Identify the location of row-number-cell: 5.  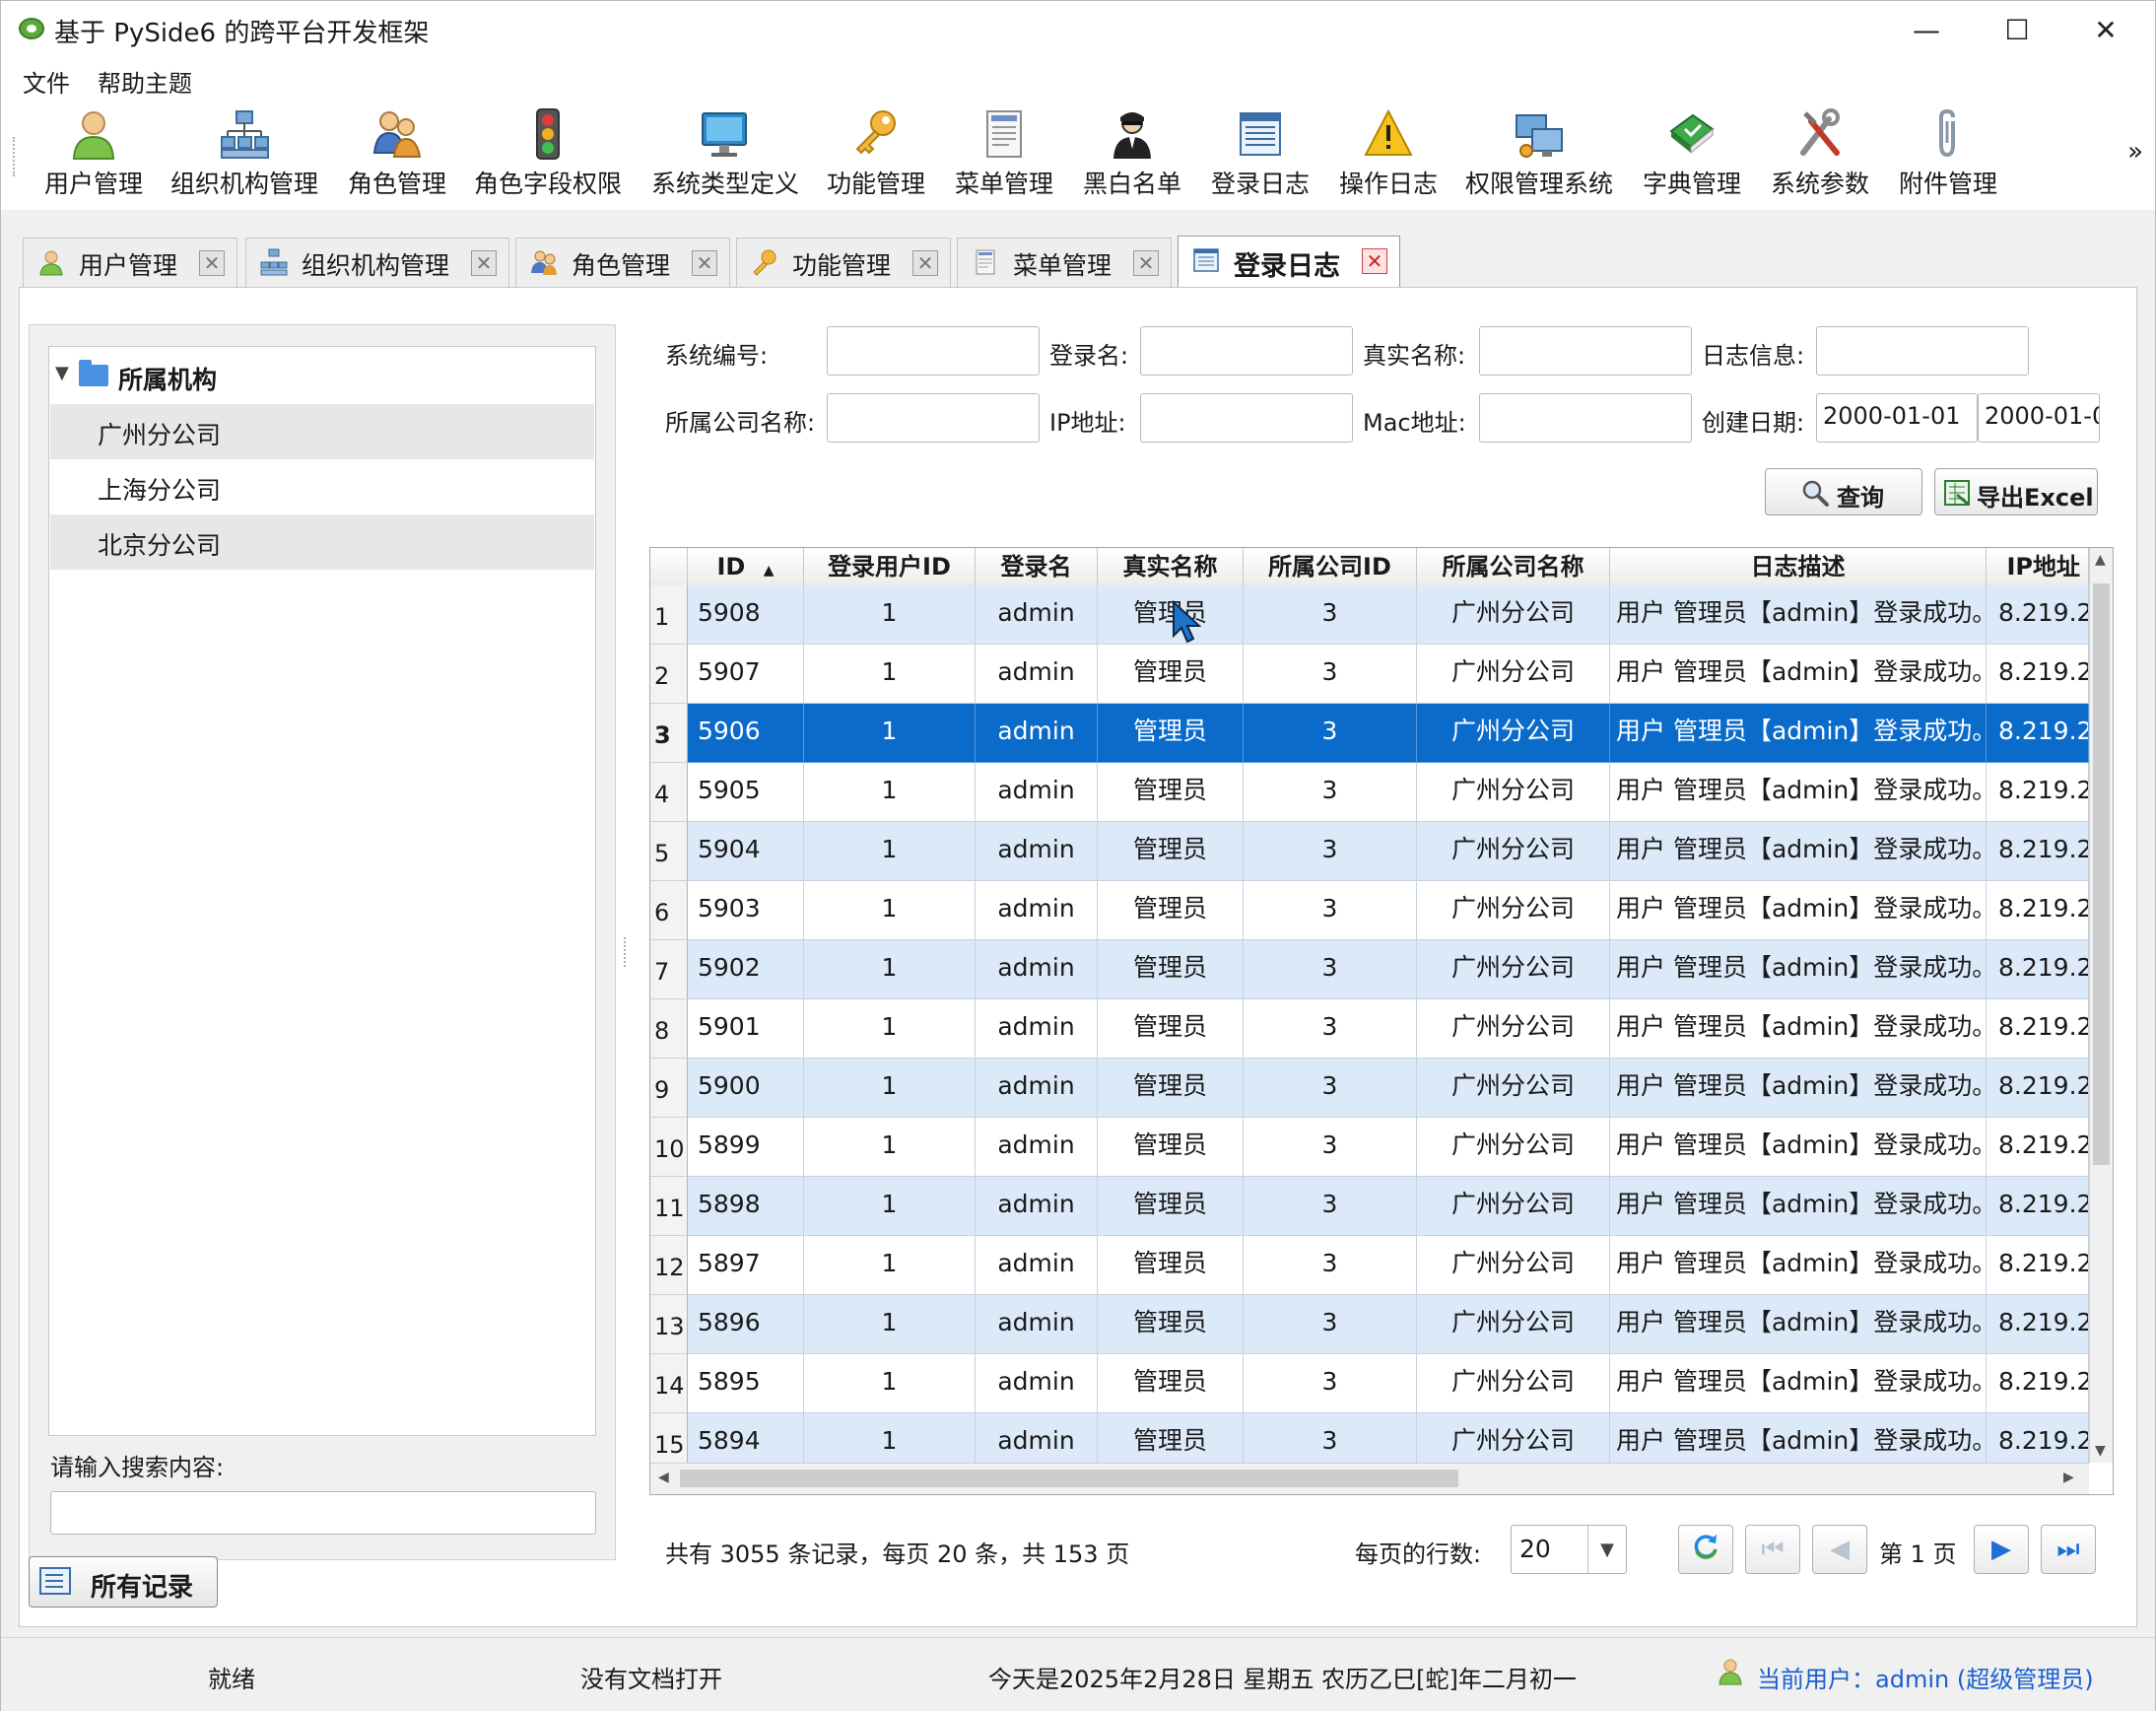
(669, 851).